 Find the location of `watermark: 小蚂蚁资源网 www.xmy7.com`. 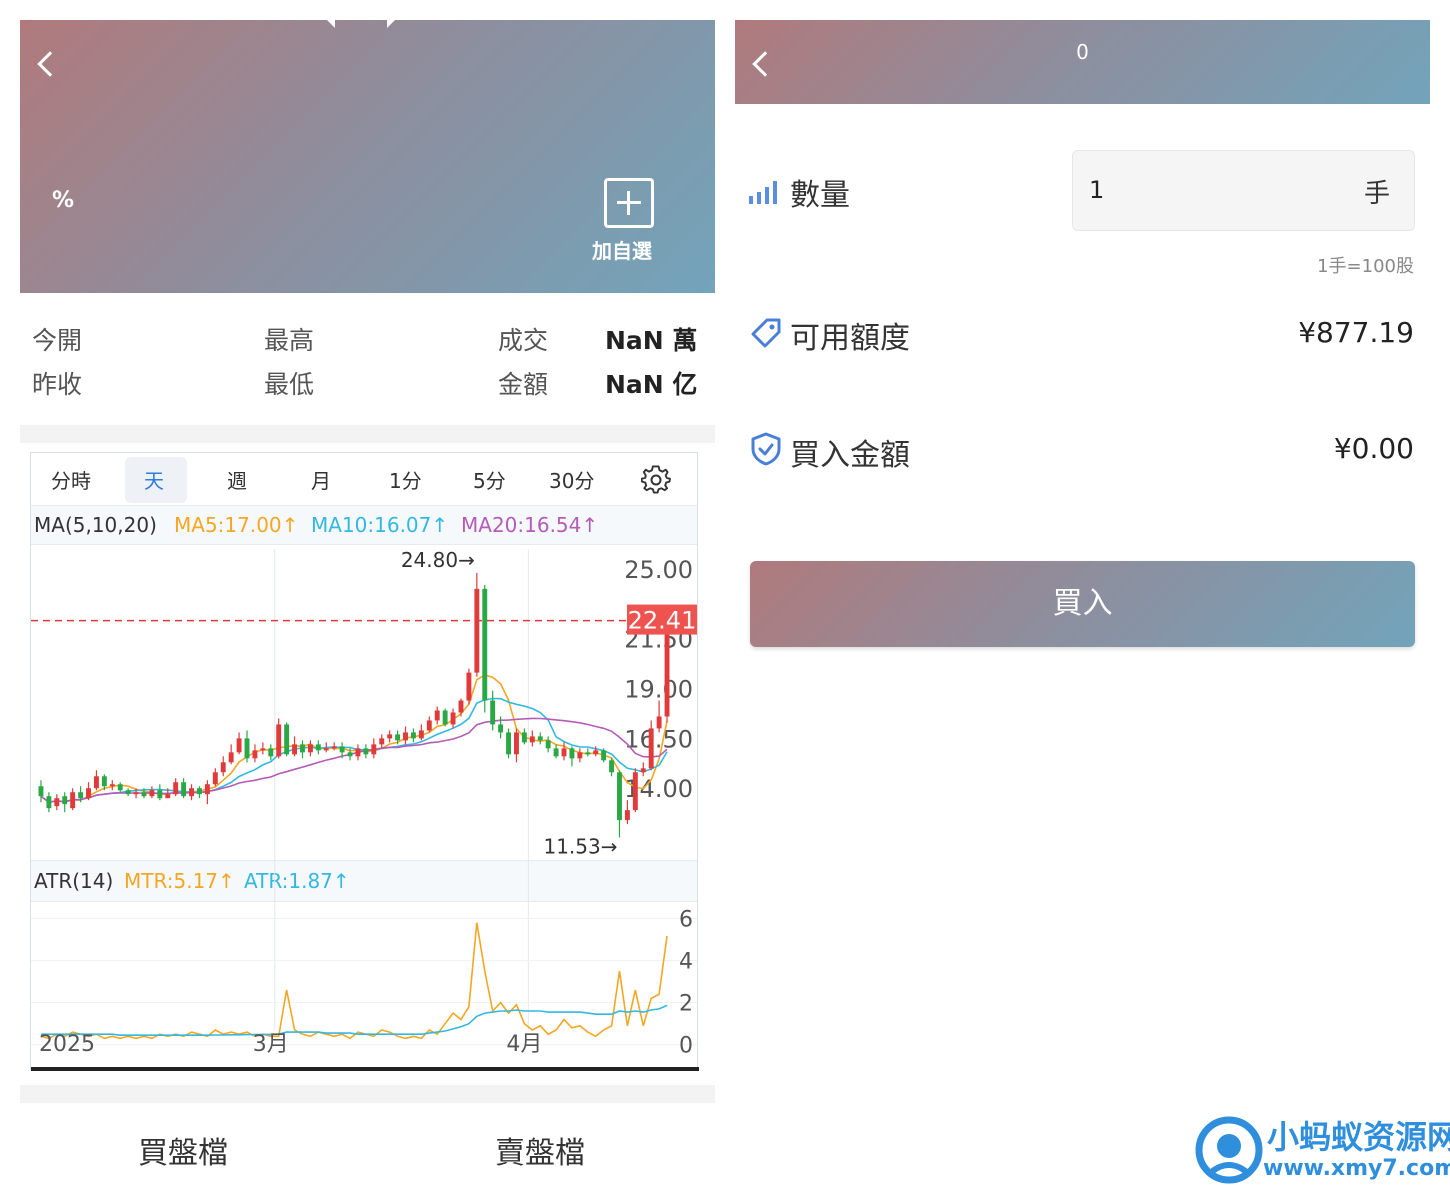

watermark: 小蚂蚁资源网 www.xmy7.com is located at coordinates (1322, 1152).